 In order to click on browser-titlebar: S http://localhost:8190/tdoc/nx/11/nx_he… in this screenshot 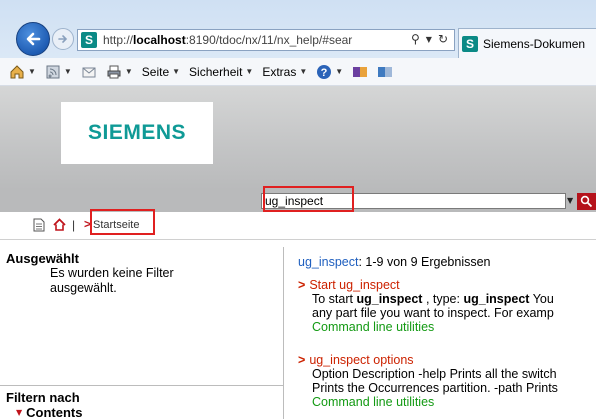, I will do `click(298, 29)`.